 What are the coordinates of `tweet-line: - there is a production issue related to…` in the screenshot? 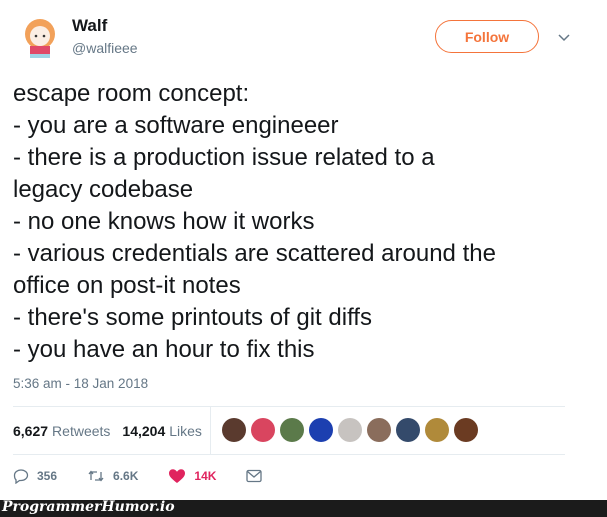 It's located at (224, 157).